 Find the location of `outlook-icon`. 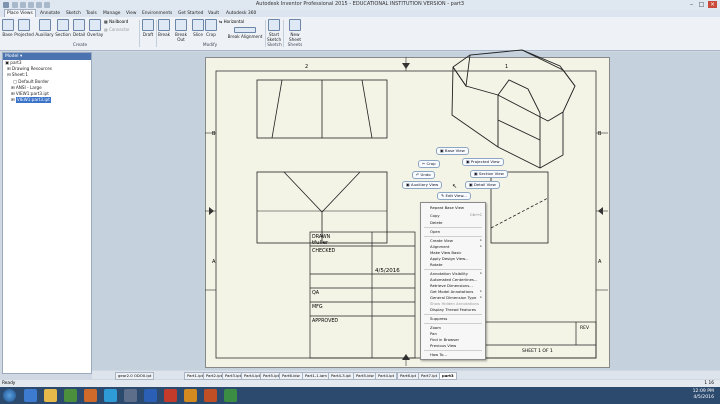

outlook-icon is located at coordinates (190, 395).